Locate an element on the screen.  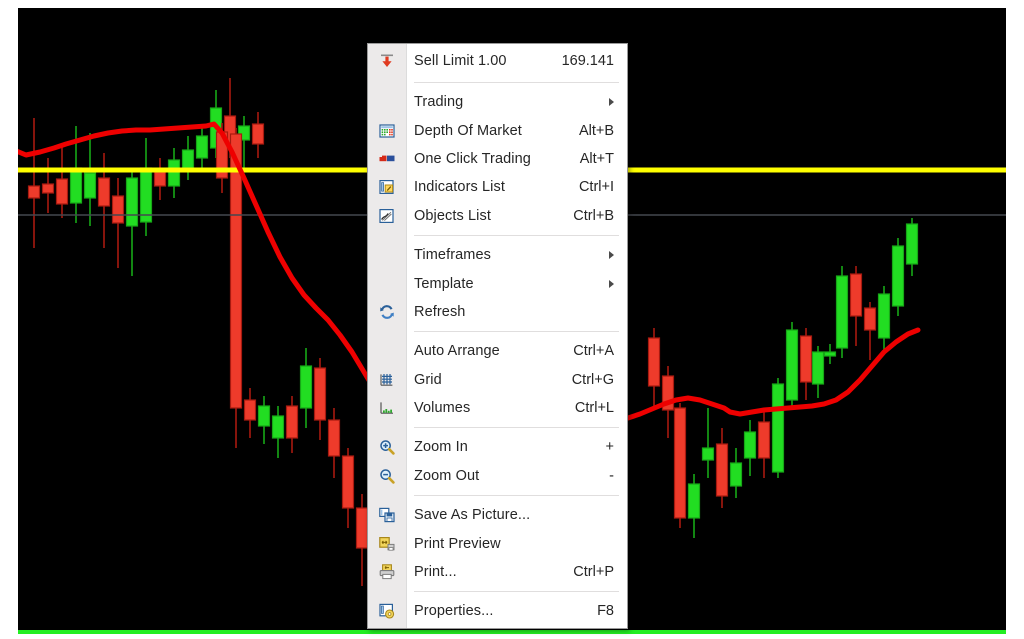
menu-item-volumes: Volumes Ctrl+L is located at coordinates (497, 408).